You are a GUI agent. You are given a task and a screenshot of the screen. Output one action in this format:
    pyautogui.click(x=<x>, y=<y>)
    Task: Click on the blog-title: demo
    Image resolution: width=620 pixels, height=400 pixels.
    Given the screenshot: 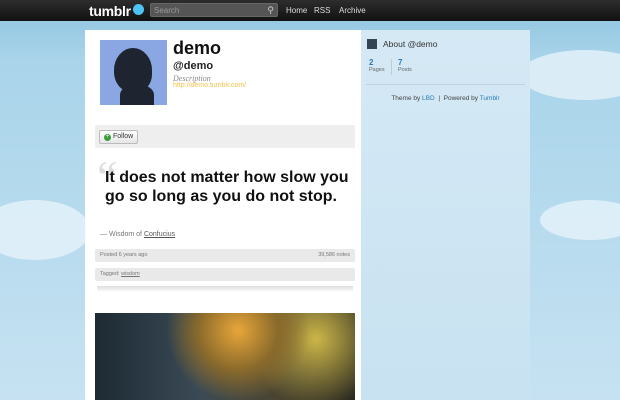 What is the action you would take?
    pyautogui.click(x=197, y=48)
    